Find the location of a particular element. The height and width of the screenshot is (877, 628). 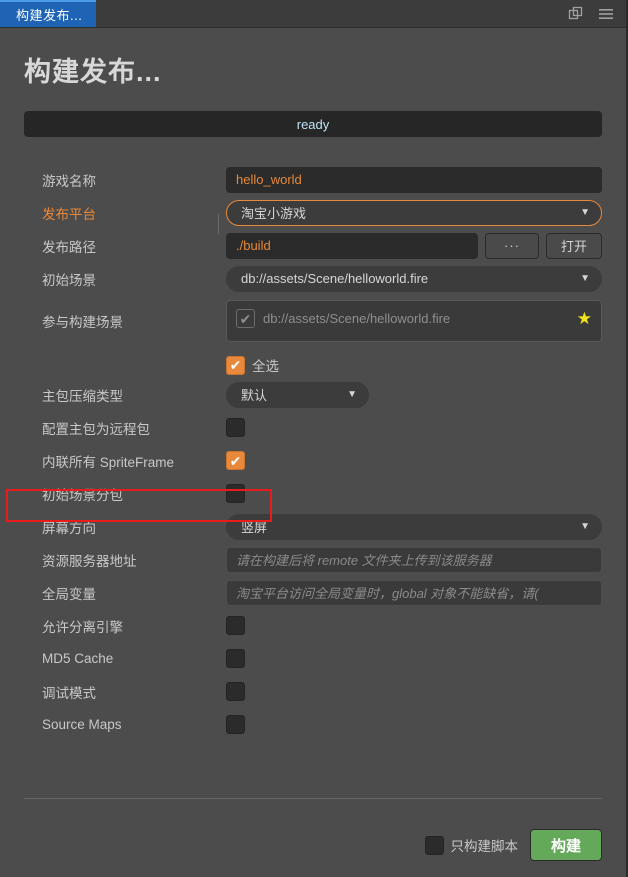

debug-mode-checkbox: ✔ is located at coordinates (235, 691).